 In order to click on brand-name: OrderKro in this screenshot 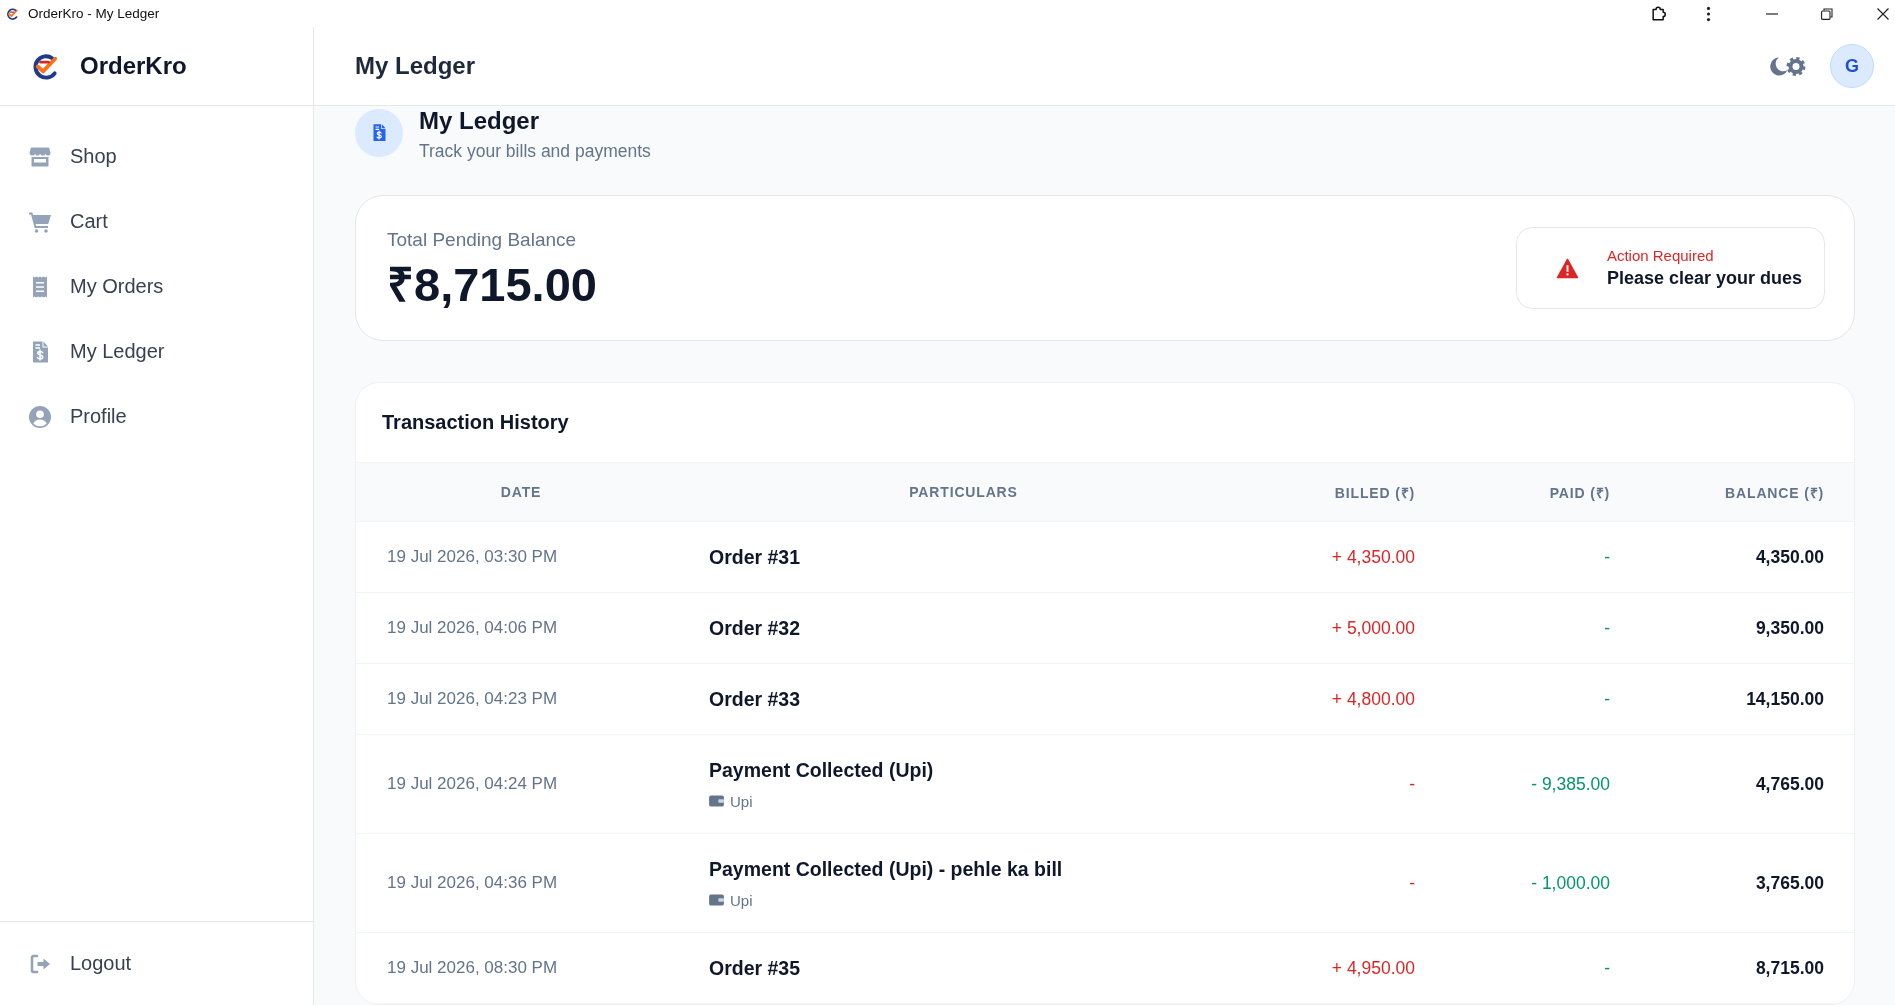, I will do `click(133, 66)`.